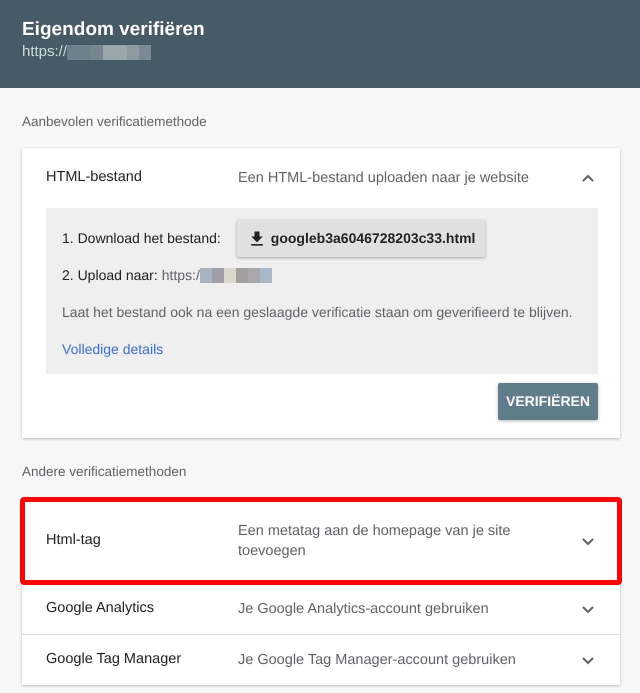 Image resolution: width=640 pixels, height=693 pixels. What do you see at coordinates (110, 276) in the screenshot?
I see `step-text: 2. Upload naar:` at bounding box center [110, 276].